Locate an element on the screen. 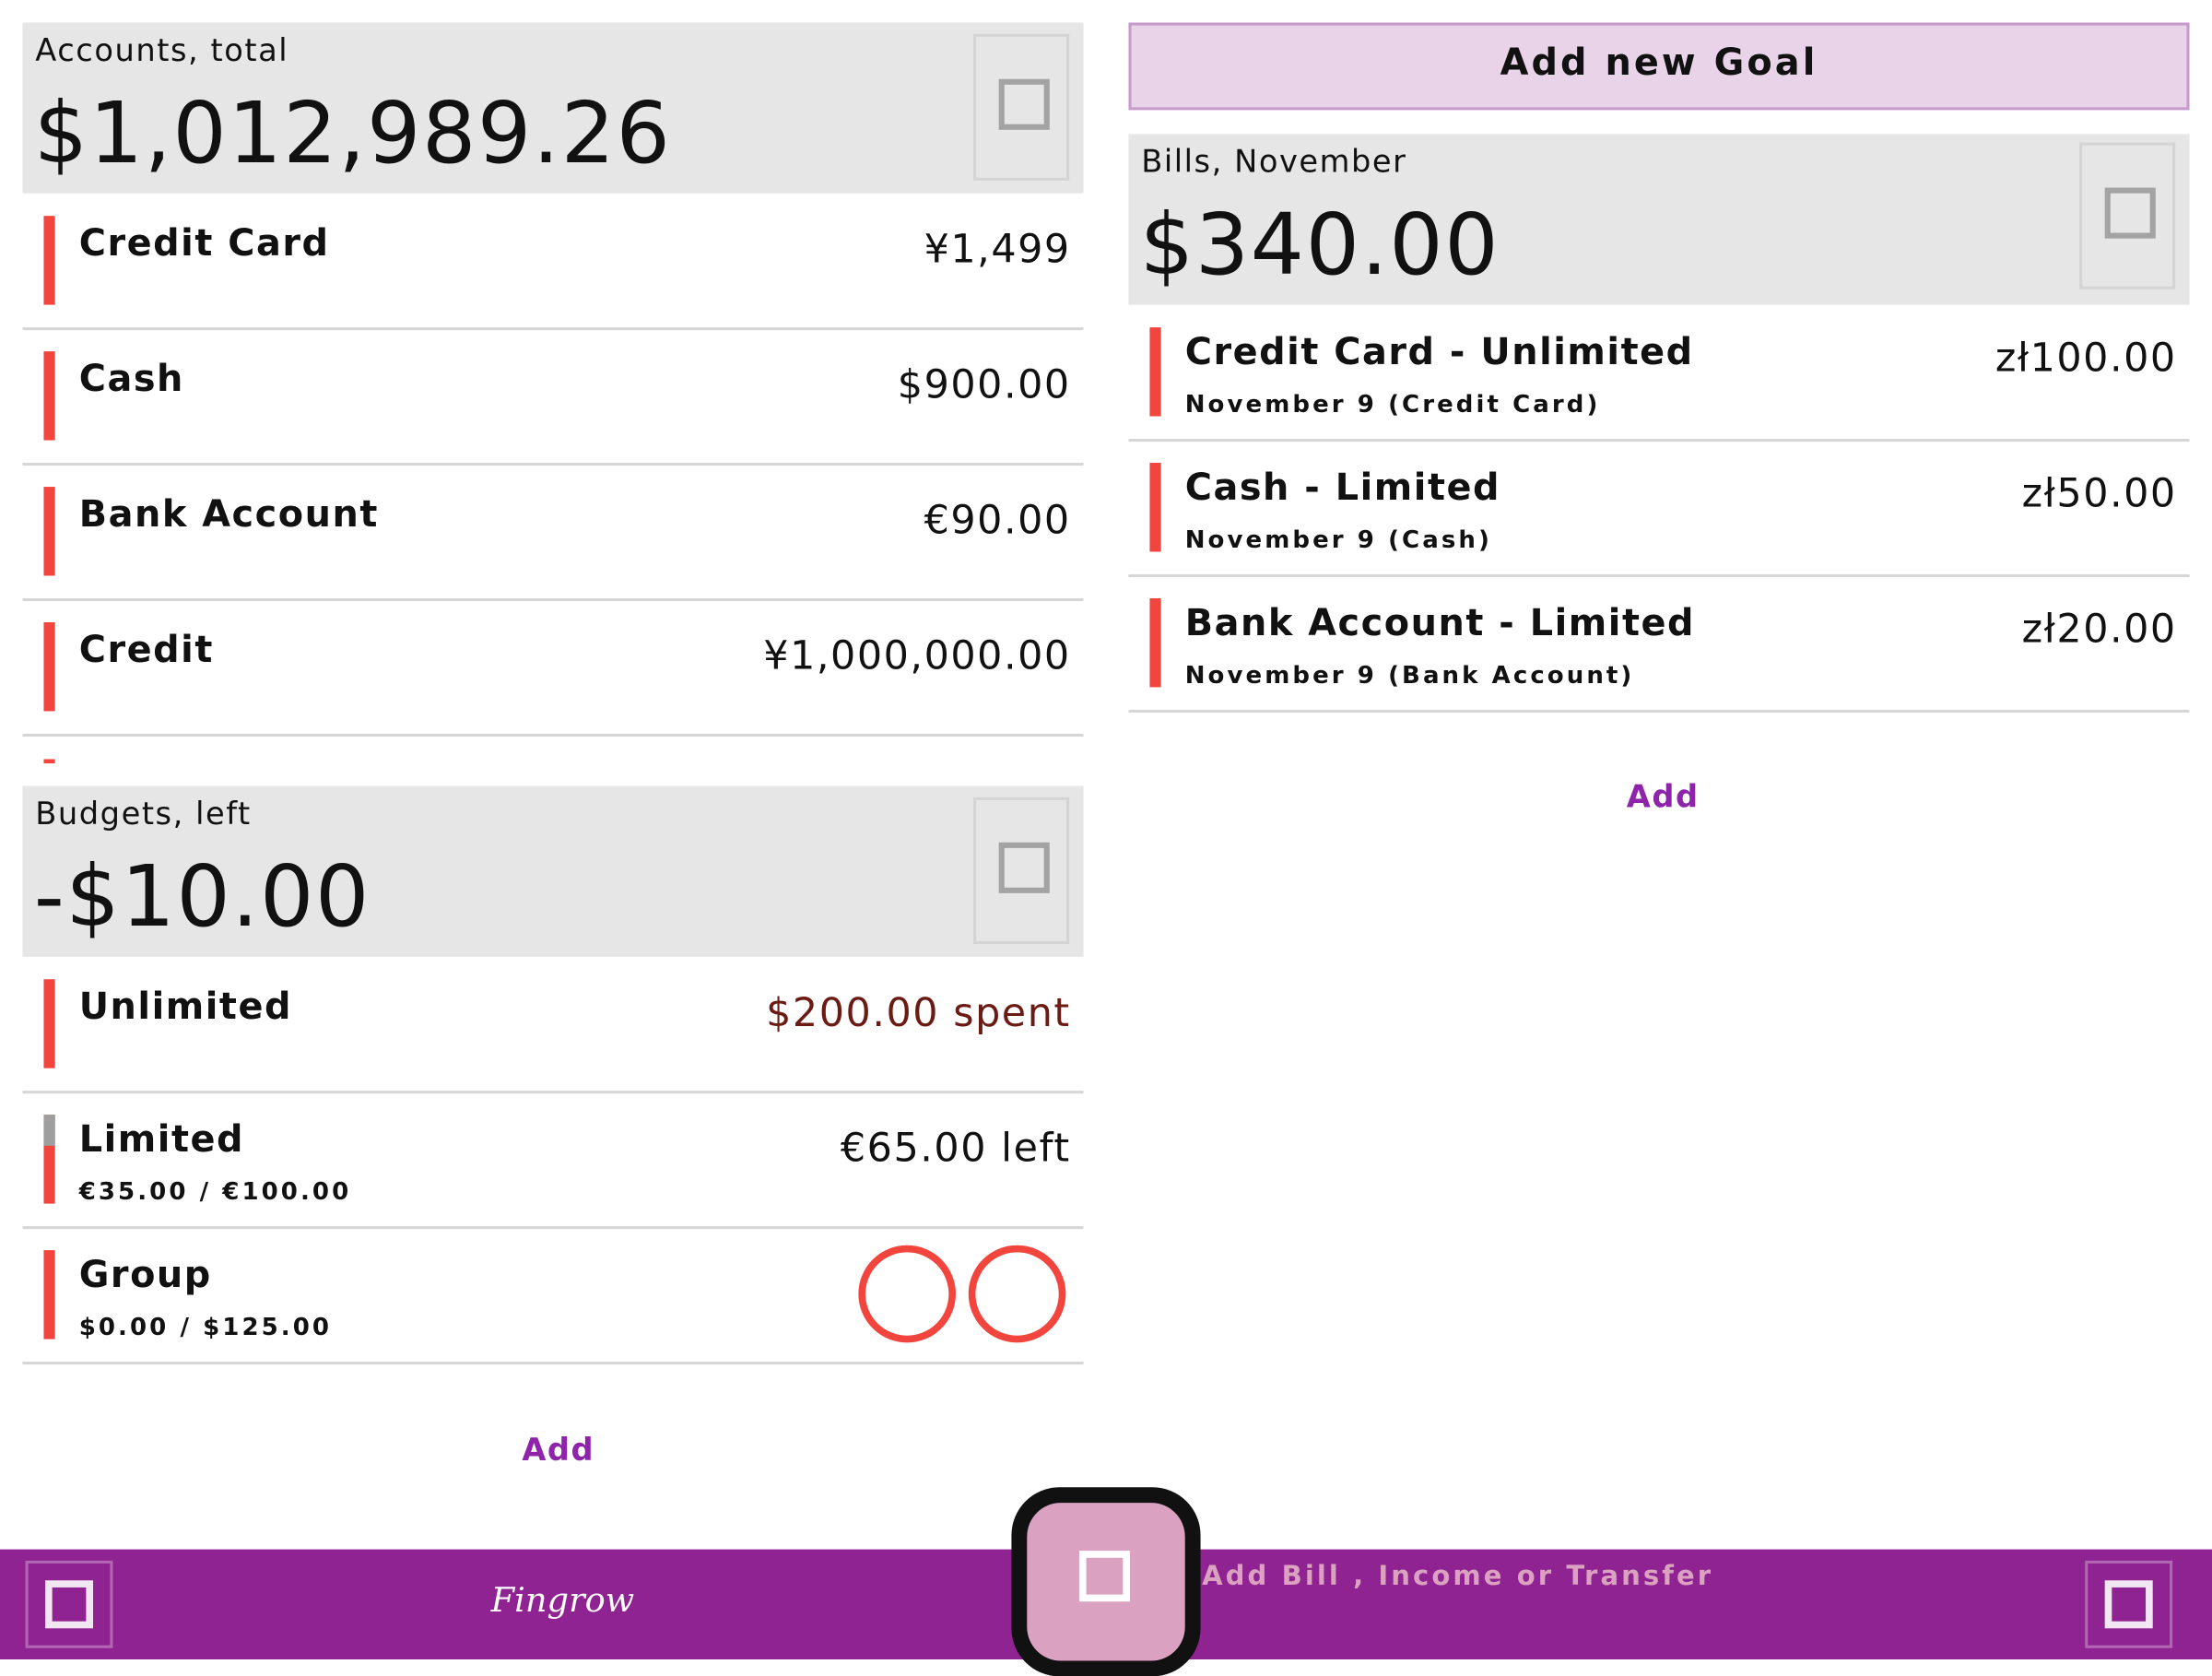 This screenshot has width=2212, height=1676. budget-group-rings is located at coordinates (962, 1294).